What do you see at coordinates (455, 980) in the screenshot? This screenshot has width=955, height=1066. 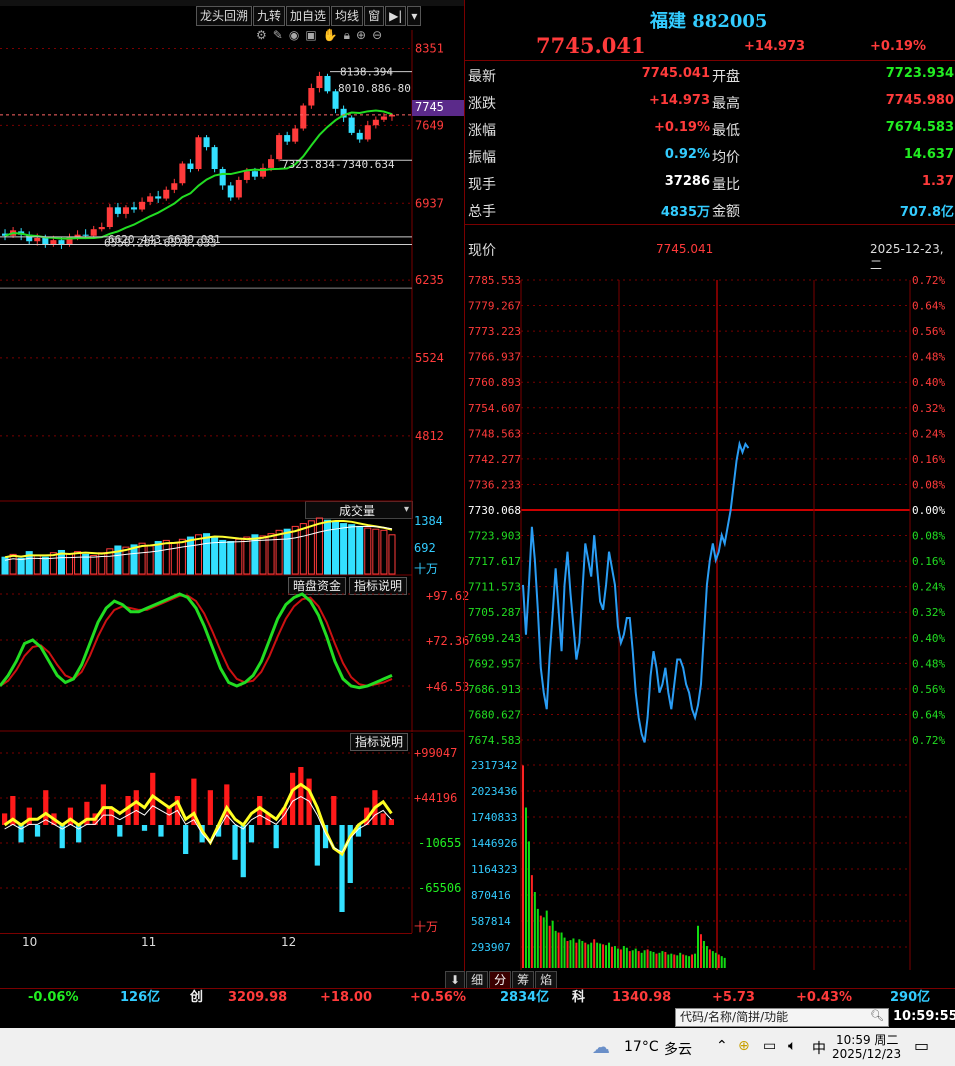 I see `download-icon: ⬇` at bounding box center [455, 980].